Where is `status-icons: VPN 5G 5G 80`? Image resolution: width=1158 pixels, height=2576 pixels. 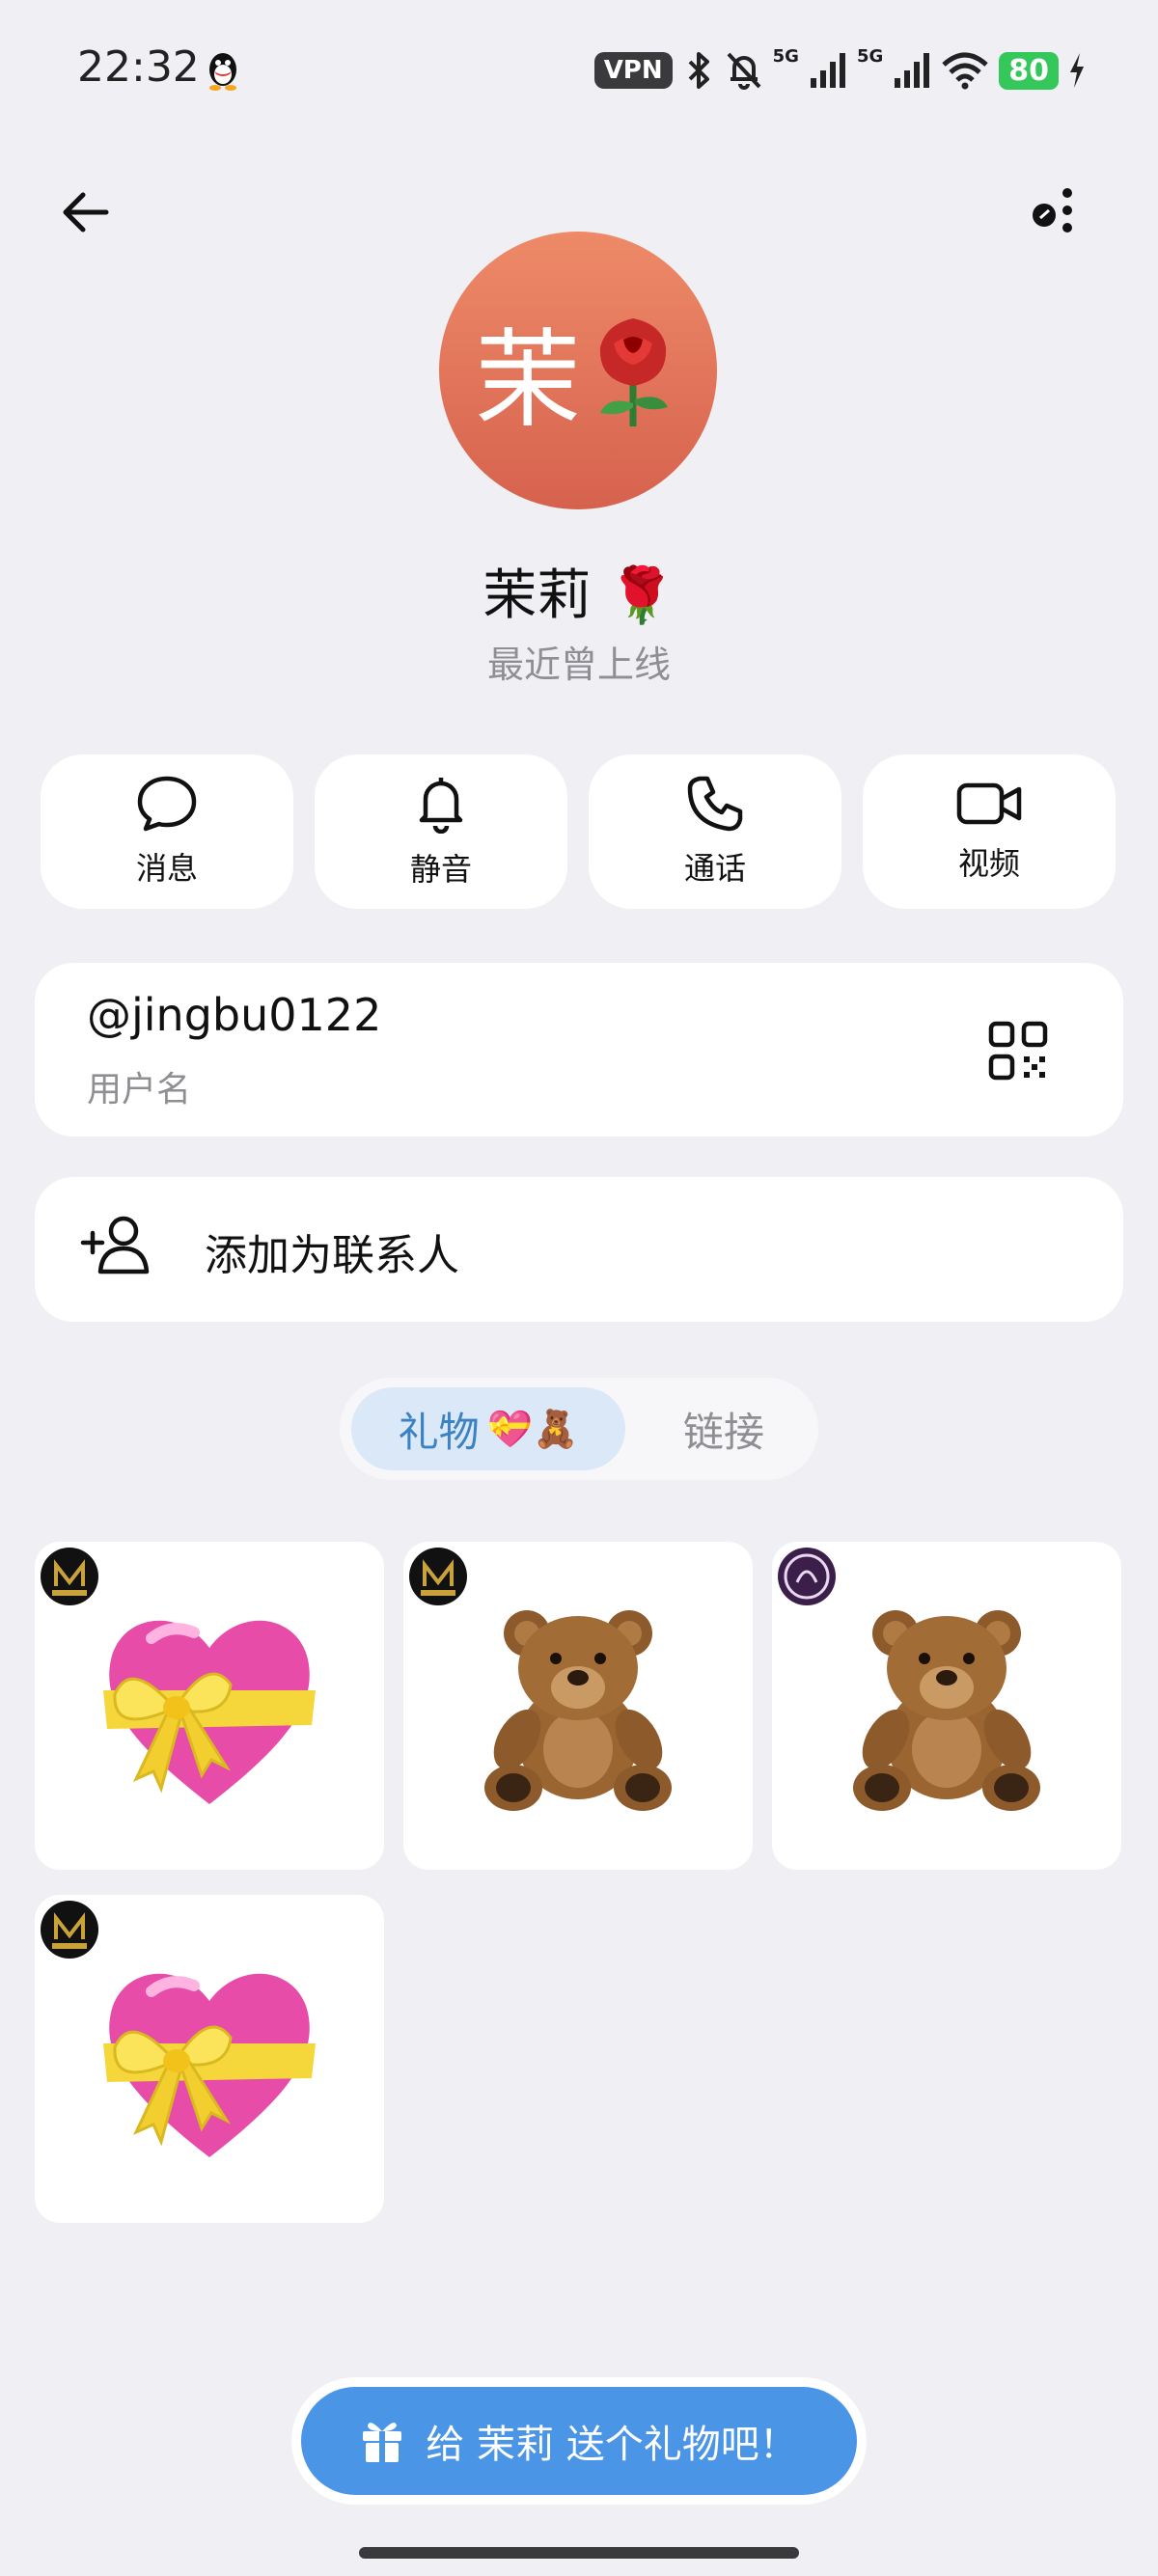
status-icons: VPN 5G 5G 80 is located at coordinates (839, 70).